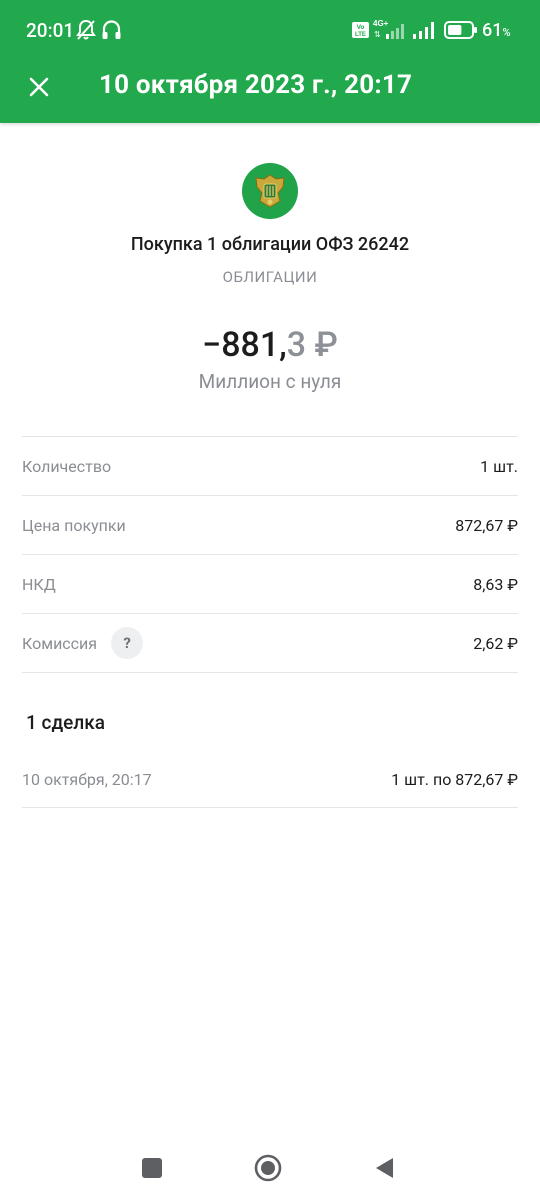 This screenshot has width=540, height=1200. I want to click on detail-label: Цена покупки, so click(74, 525).